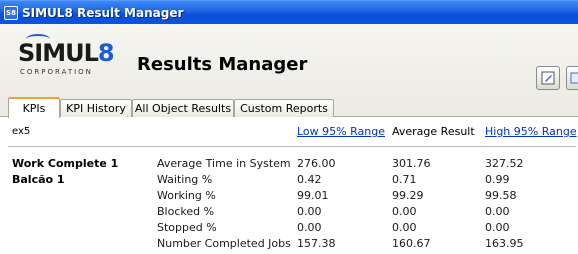 This screenshot has width=578, height=254. I want to click on tab-kpis: KPIs, so click(34, 107).